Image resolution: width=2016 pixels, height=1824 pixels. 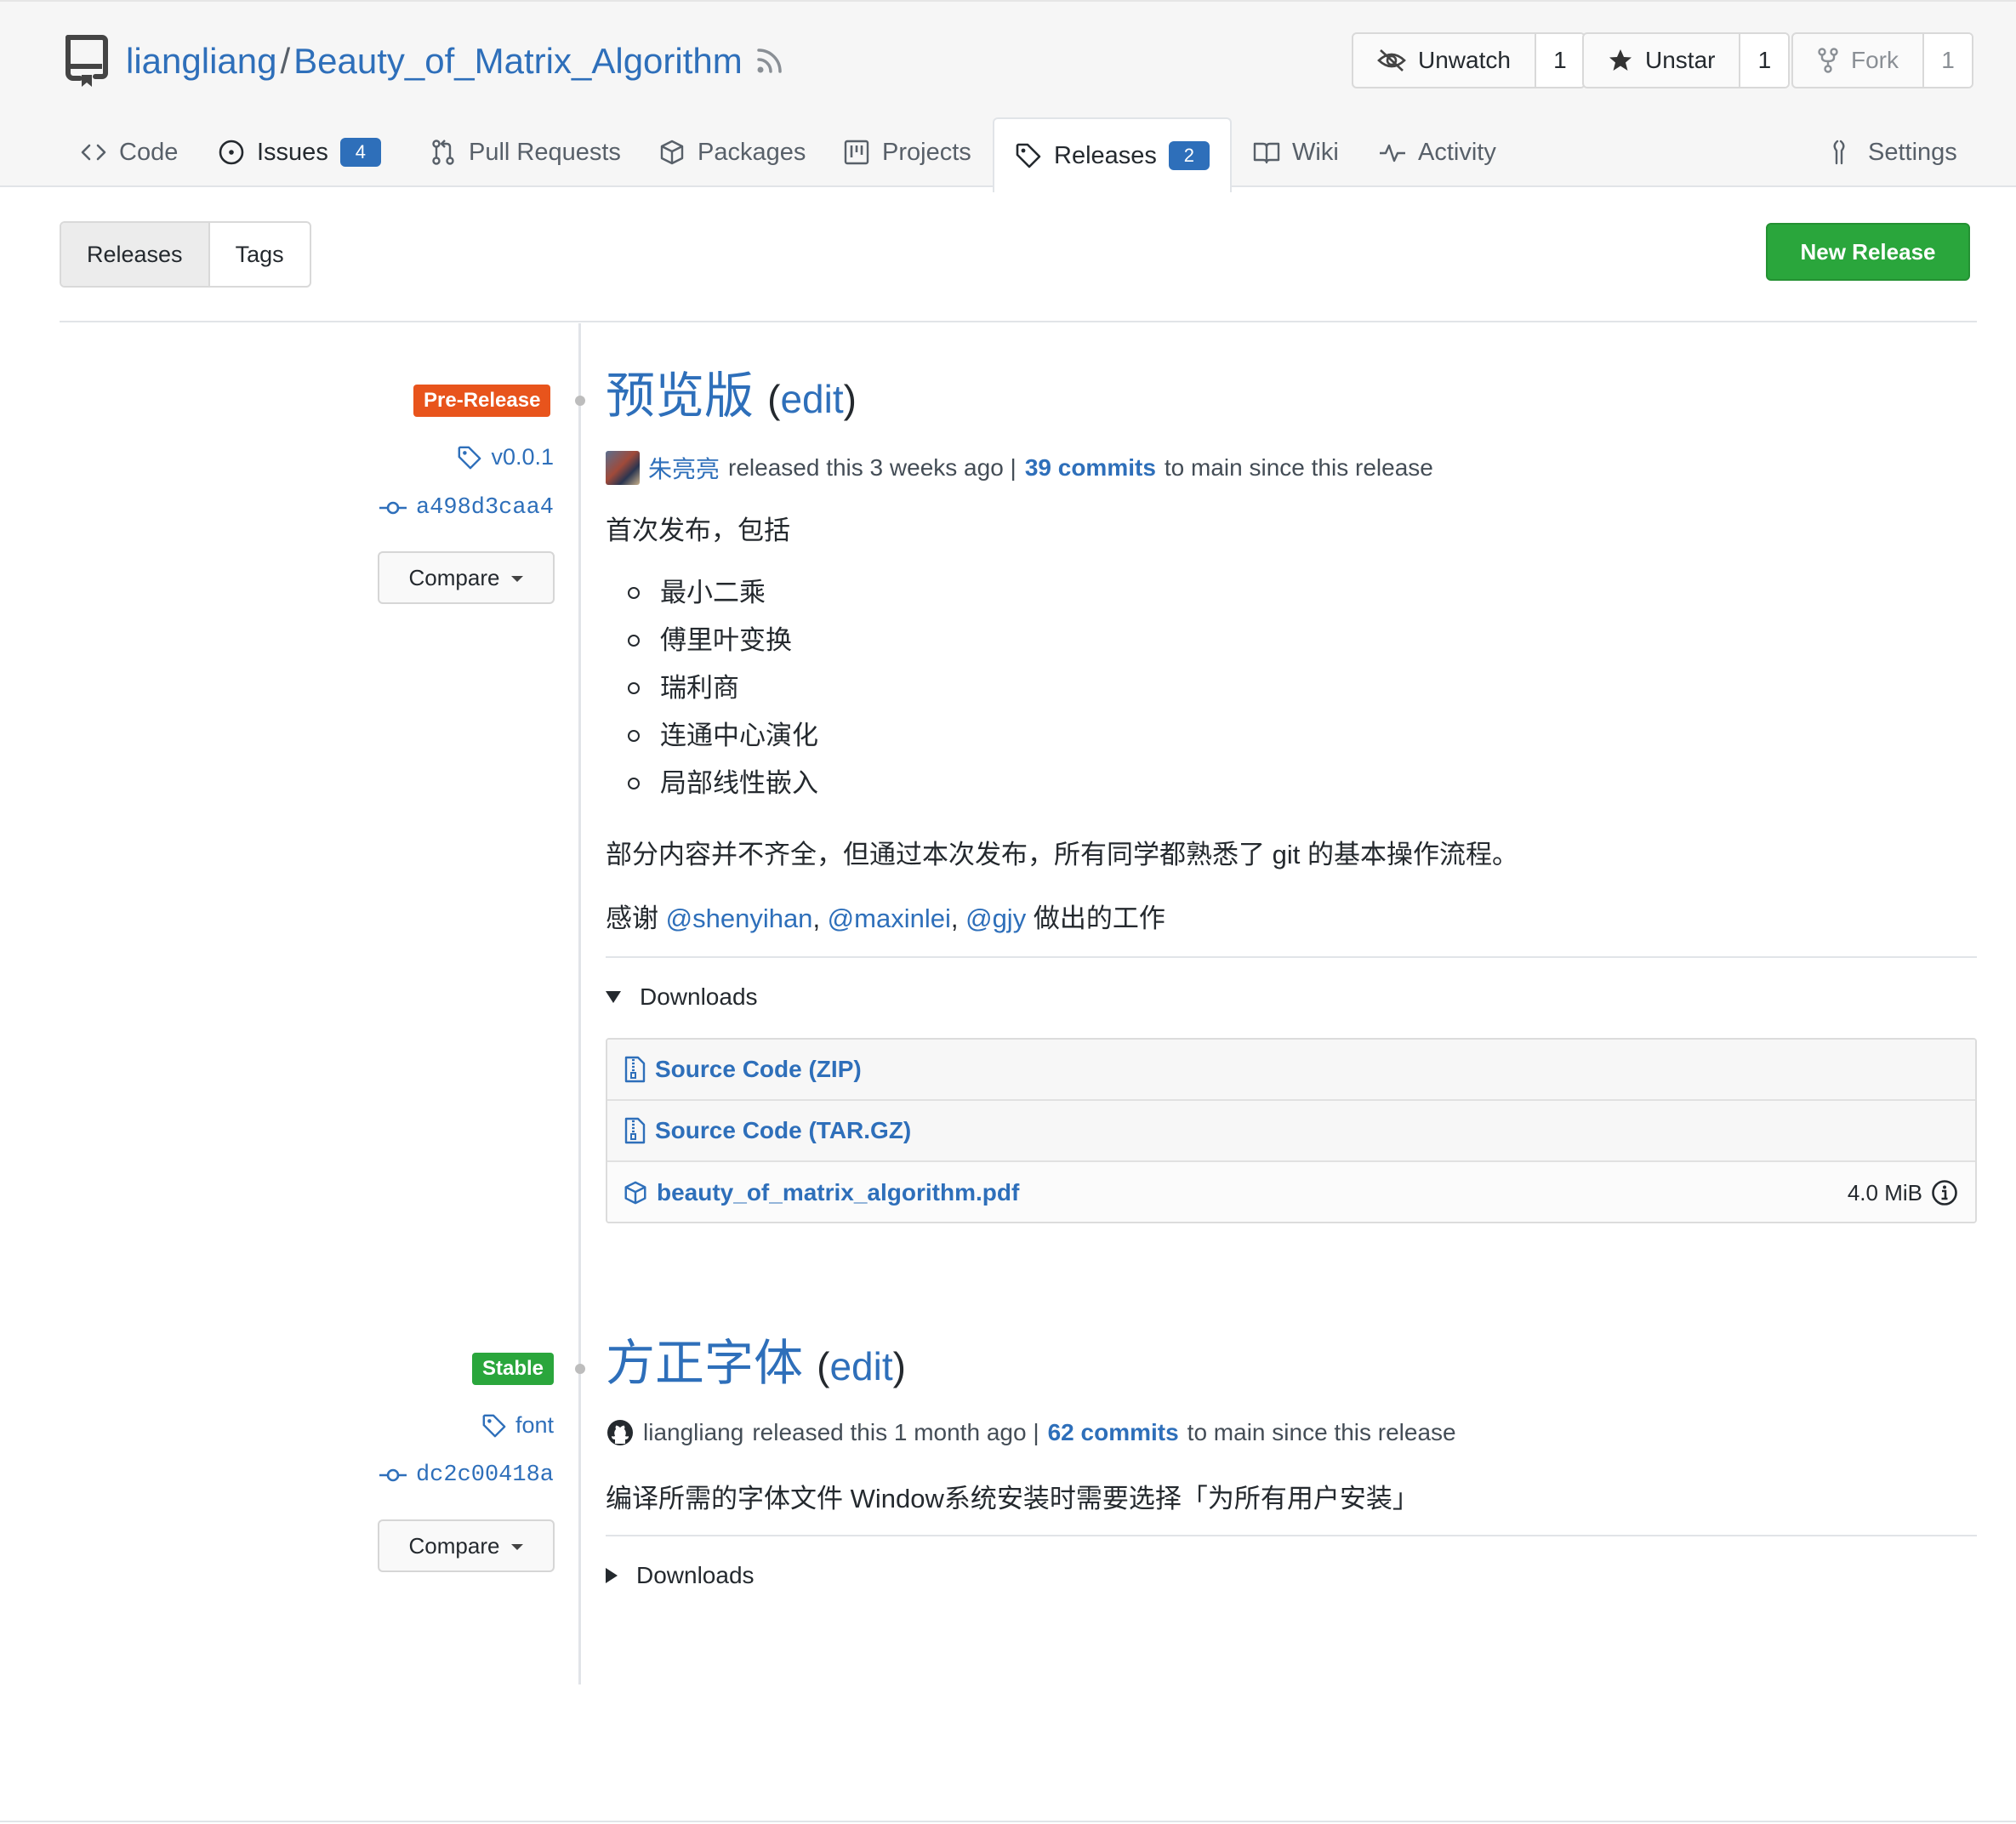 What do you see at coordinates (1296, 153) in the screenshot?
I see `tab-wiki: Wiki` at bounding box center [1296, 153].